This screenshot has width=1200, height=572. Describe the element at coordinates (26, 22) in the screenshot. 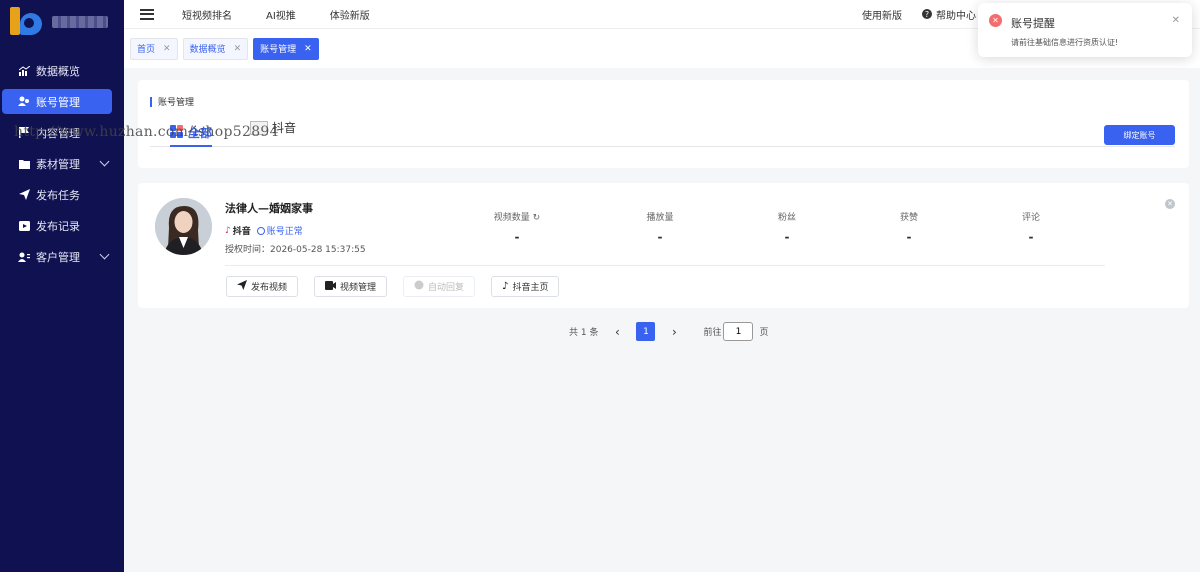

I see `brand-logo-icon` at that location.